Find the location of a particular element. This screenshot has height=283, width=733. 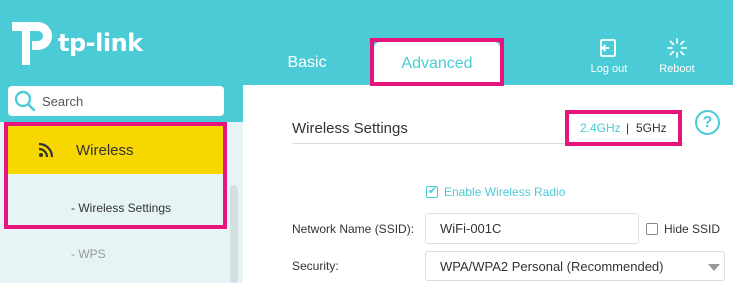

band-2-4ghz: 2.4GHz is located at coordinates (600, 128).